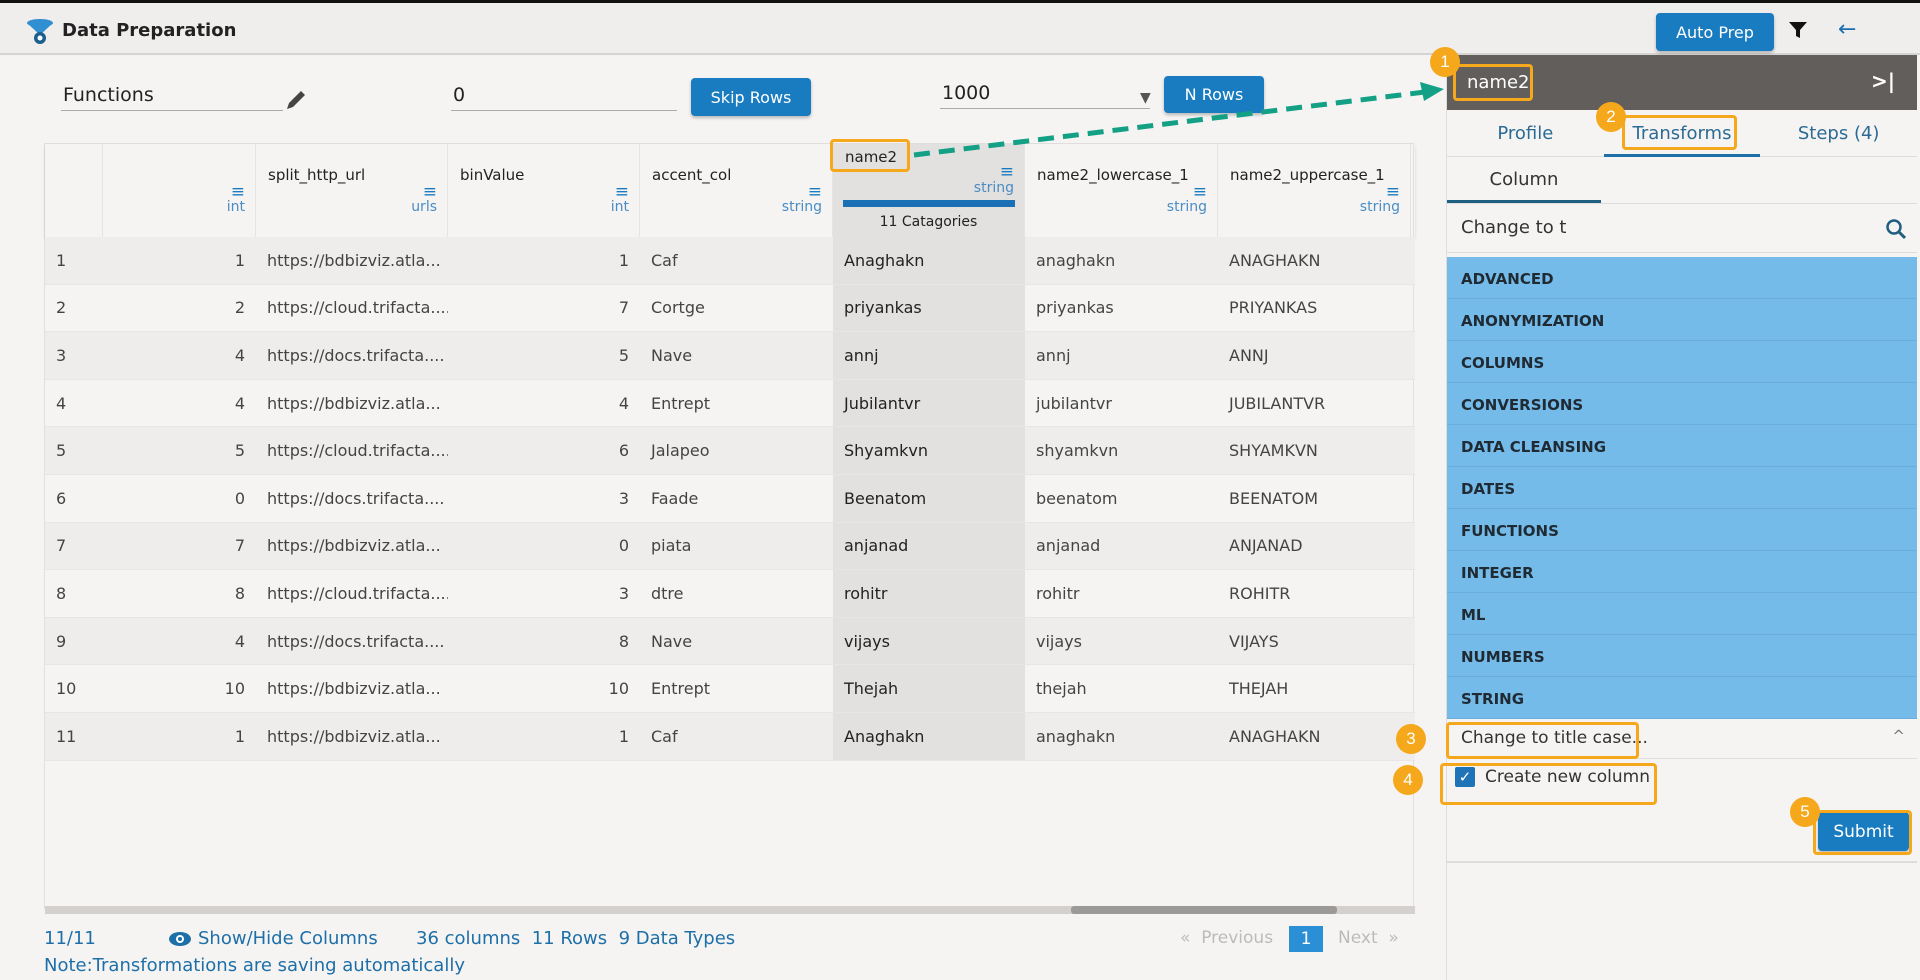  What do you see at coordinates (1214, 94) in the screenshot?
I see `n-rows-button: N Rows` at bounding box center [1214, 94].